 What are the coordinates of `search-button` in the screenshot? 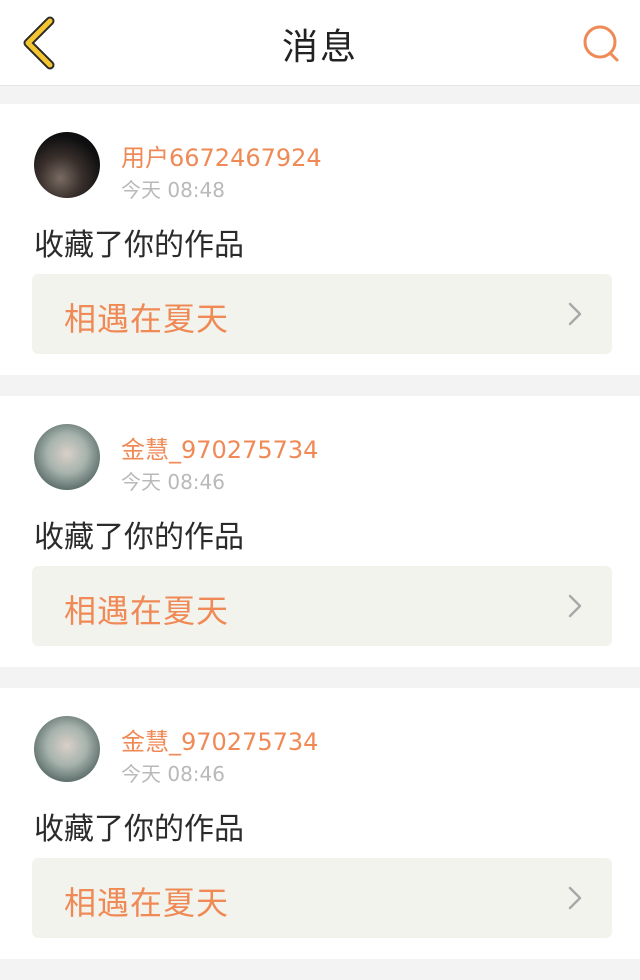 It's located at (601, 43).